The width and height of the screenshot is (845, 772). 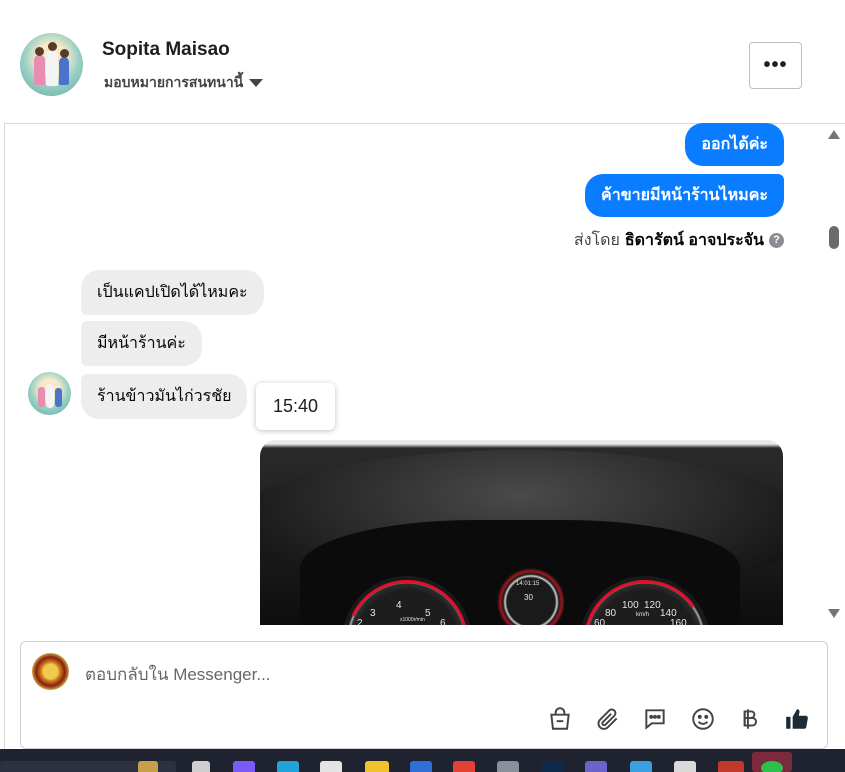 I want to click on sent-by-info: ส่งโดย ธิดารัตน์ อาจประจัน ?, so click(x=679, y=240).